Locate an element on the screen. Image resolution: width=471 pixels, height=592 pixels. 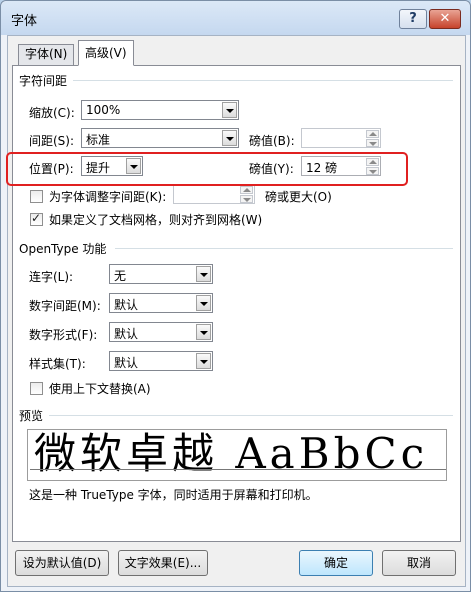
scale-value: 100% is located at coordinates (103, 110).